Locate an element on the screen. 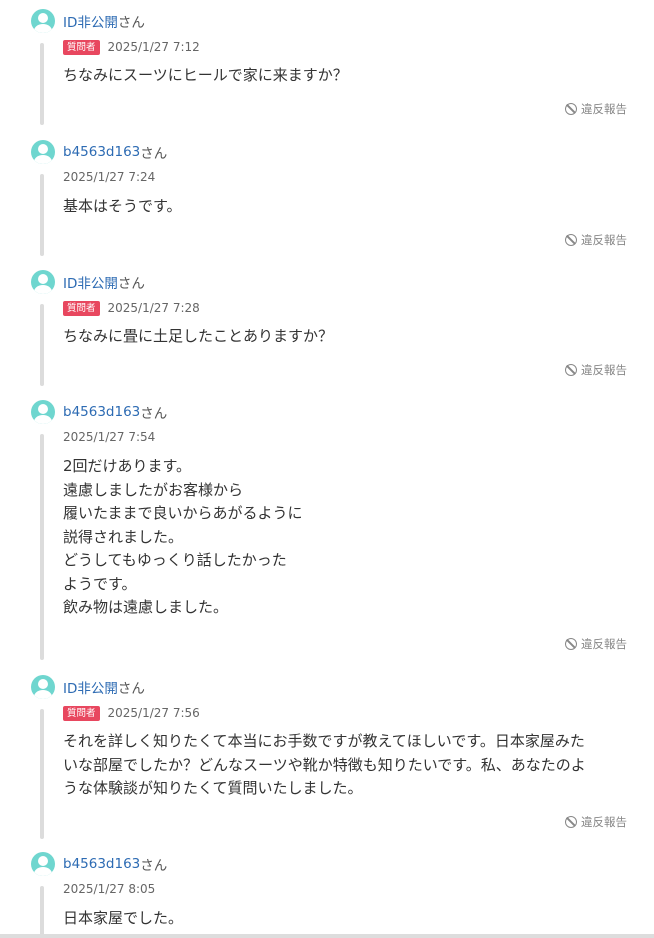  comment-text-line: うな体験談が知りたくて質問いたしました。 is located at coordinates (213, 788).